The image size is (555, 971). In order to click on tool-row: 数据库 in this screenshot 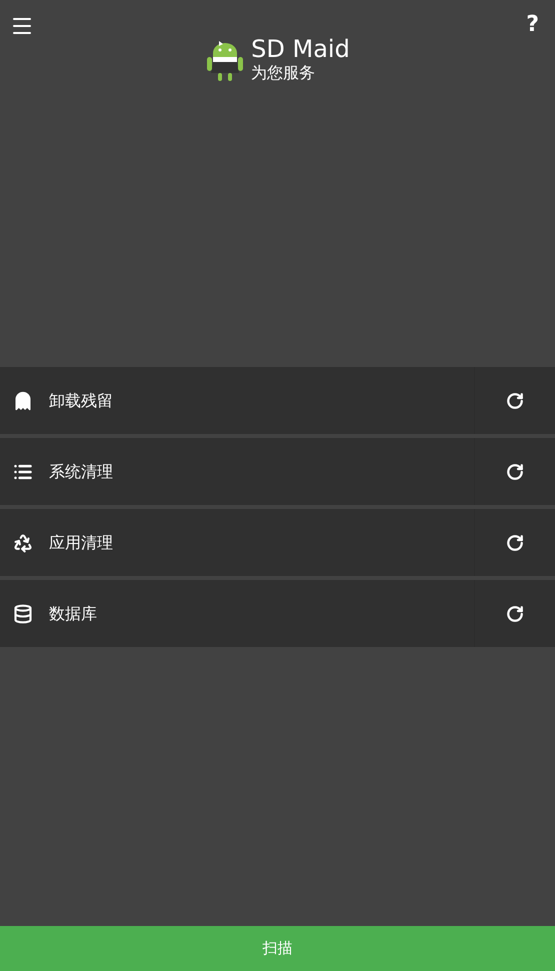, I will do `click(237, 613)`.